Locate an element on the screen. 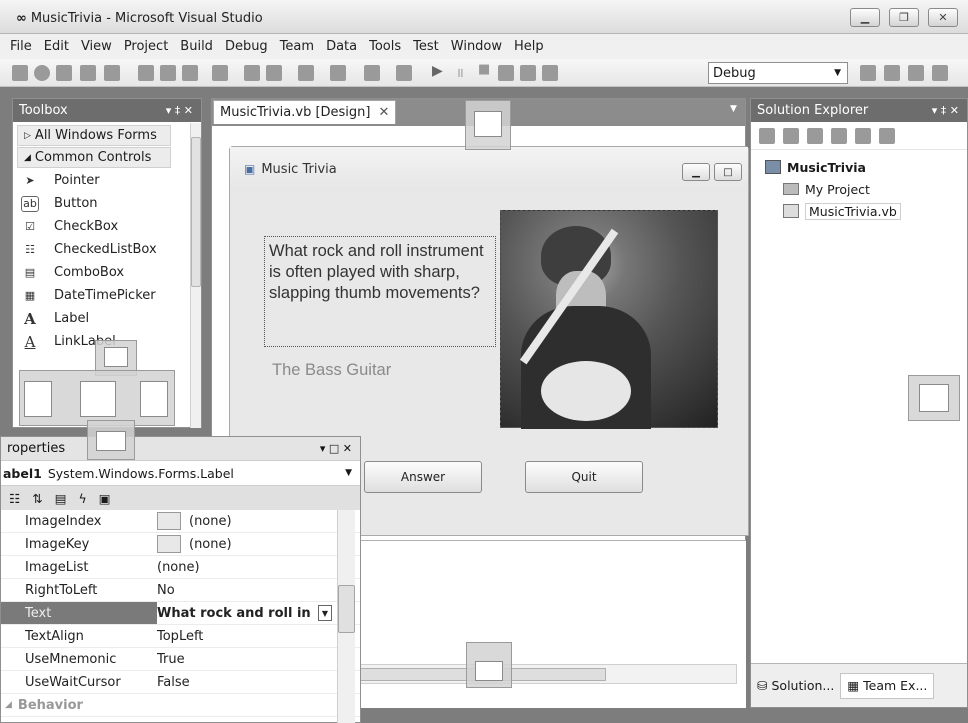 Image resolution: width=968 pixels, height=723 pixels. toolbox-item-checkbox: ☑ CheckBox is located at coordinates (107, 226).